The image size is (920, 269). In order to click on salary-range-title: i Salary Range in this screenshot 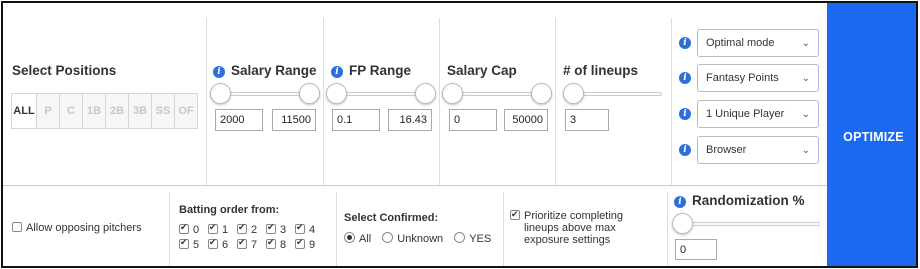, I will do `click(265, 70)`.